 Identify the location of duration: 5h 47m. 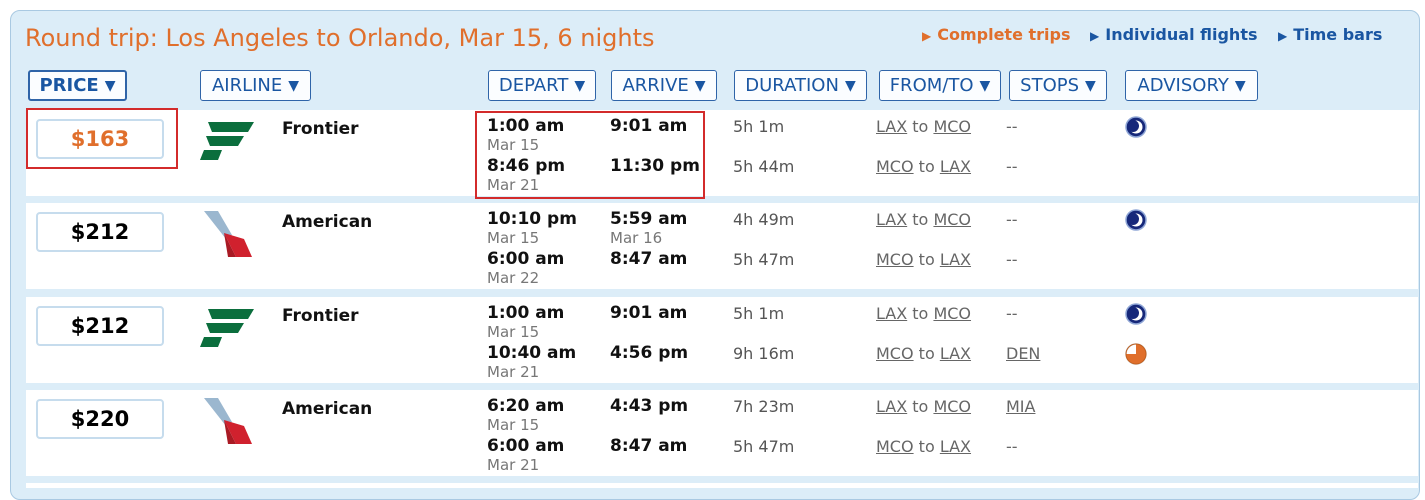
(764, 259).